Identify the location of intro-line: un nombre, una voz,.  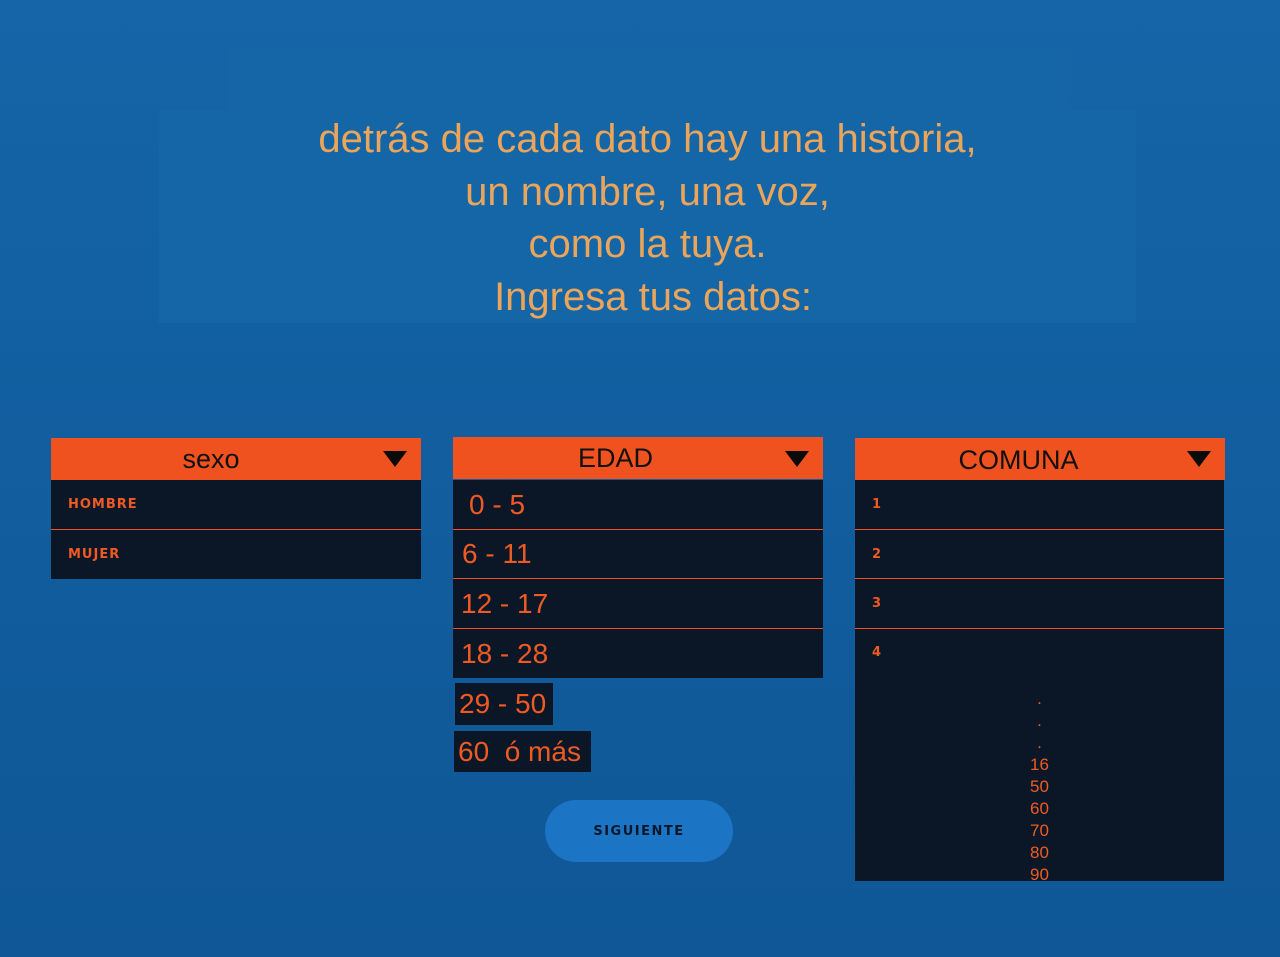
(647, 191).